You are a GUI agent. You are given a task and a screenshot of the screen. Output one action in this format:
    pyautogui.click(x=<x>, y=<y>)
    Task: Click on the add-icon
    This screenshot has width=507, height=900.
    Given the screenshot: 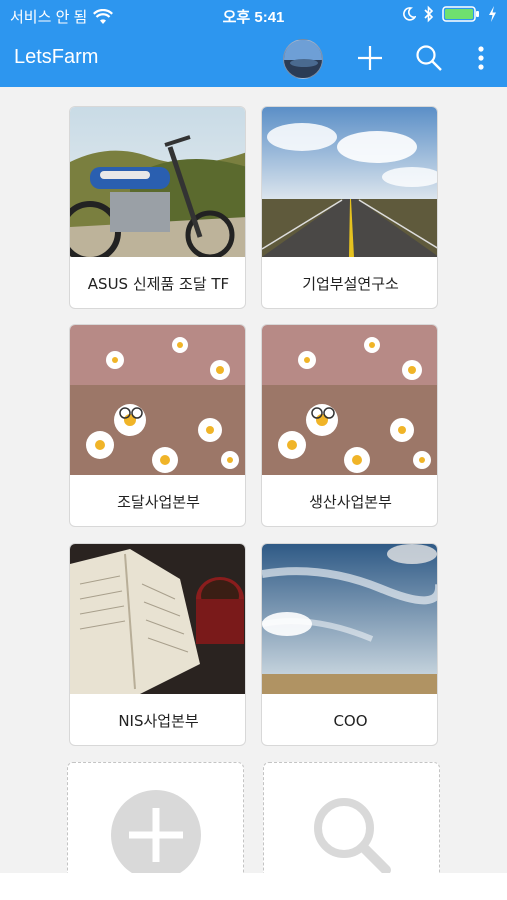 What is the action you would take?
    pyautogui.click(x=370, y=58)
    